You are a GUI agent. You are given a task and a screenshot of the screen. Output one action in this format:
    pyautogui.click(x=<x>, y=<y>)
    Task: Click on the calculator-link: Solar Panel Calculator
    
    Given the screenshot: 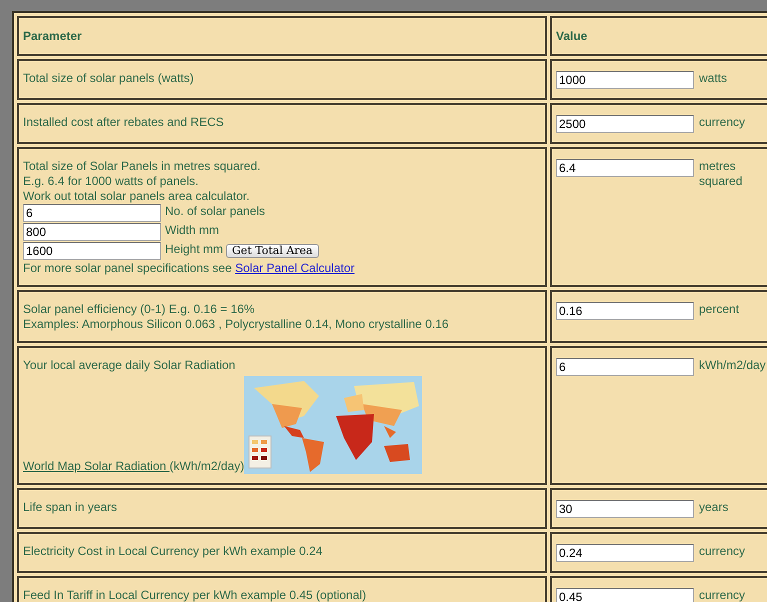 What is the action you would take?
    pyautogui.click(x=295, y=268)
    